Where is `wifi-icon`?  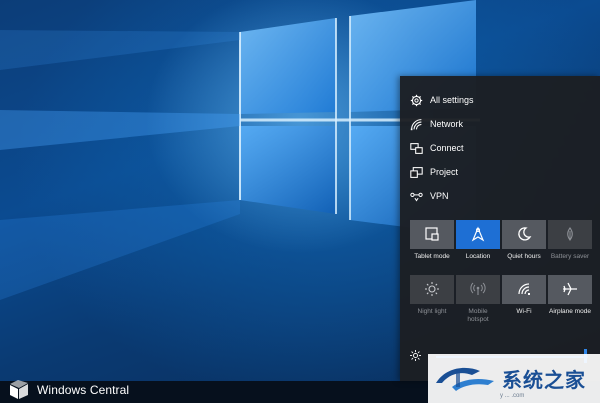 wifi-icon is located at coordinates (524, 289).